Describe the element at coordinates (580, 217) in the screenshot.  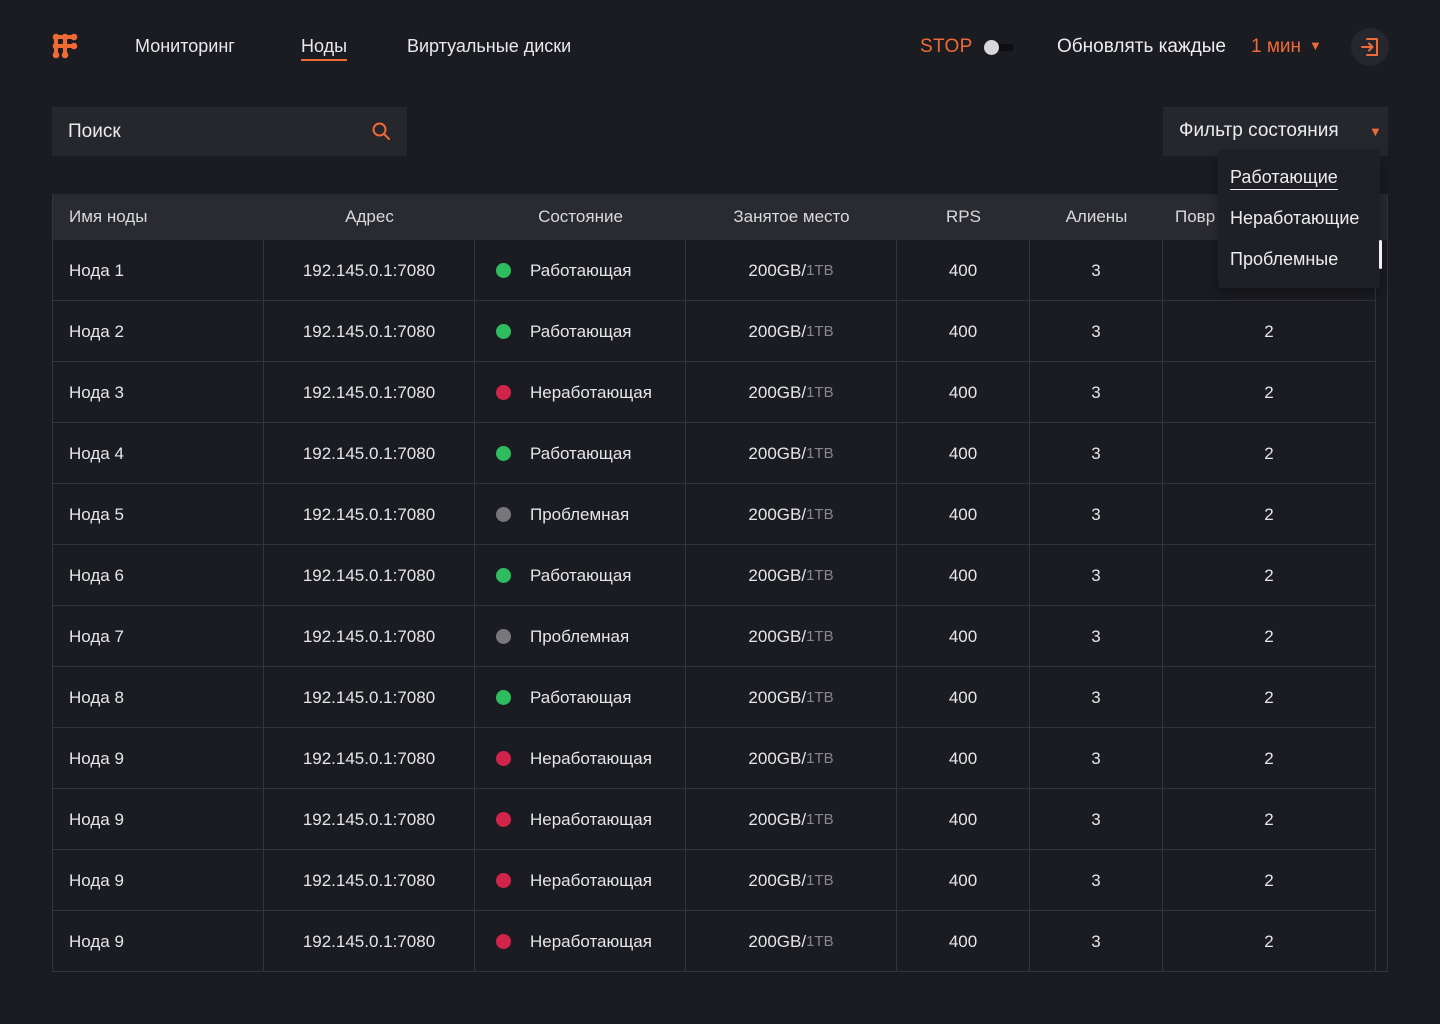
I see `column-header-status: Состояние` at that location.